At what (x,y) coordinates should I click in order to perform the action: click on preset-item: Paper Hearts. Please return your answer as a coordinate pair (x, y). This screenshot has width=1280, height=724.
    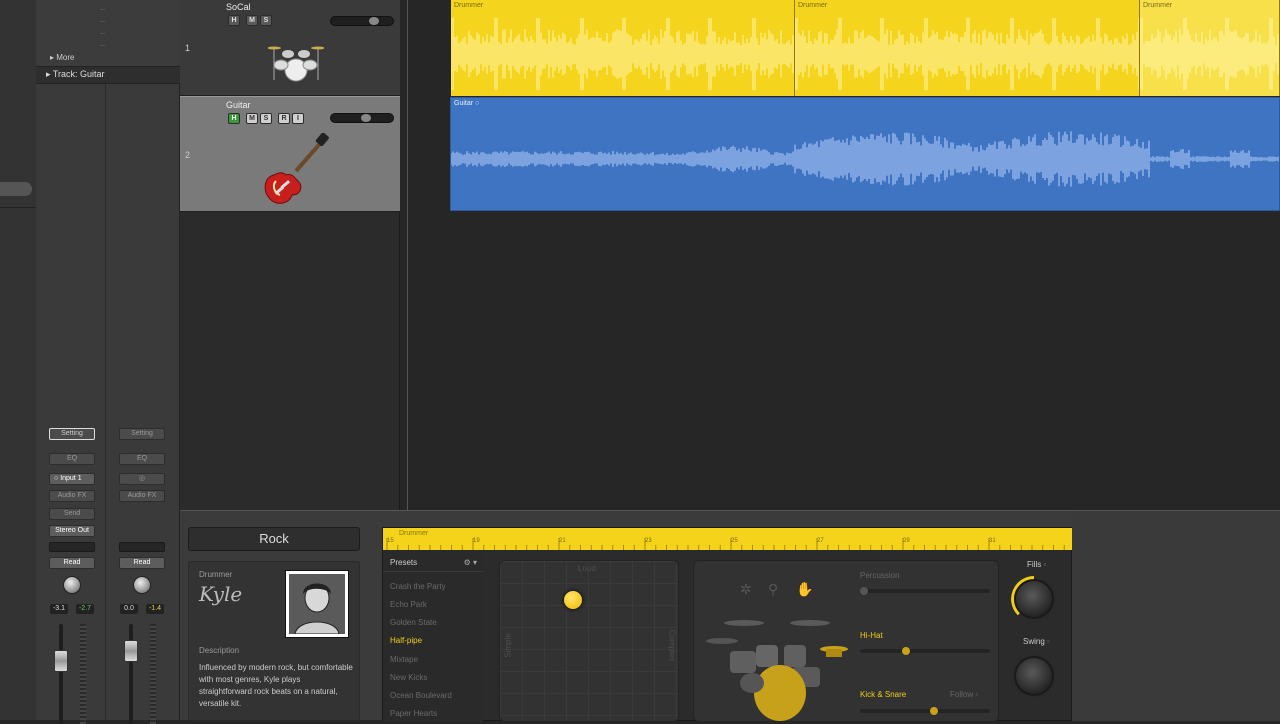
    Looking at the image, I should click on (413, 713).